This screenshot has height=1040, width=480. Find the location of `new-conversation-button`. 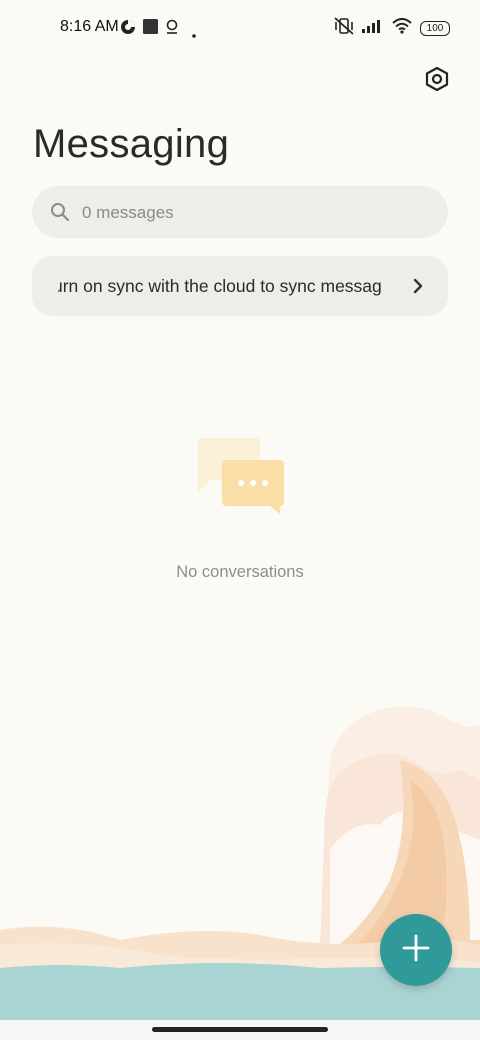

new-conversation-button is located at coordinates (416, 950).